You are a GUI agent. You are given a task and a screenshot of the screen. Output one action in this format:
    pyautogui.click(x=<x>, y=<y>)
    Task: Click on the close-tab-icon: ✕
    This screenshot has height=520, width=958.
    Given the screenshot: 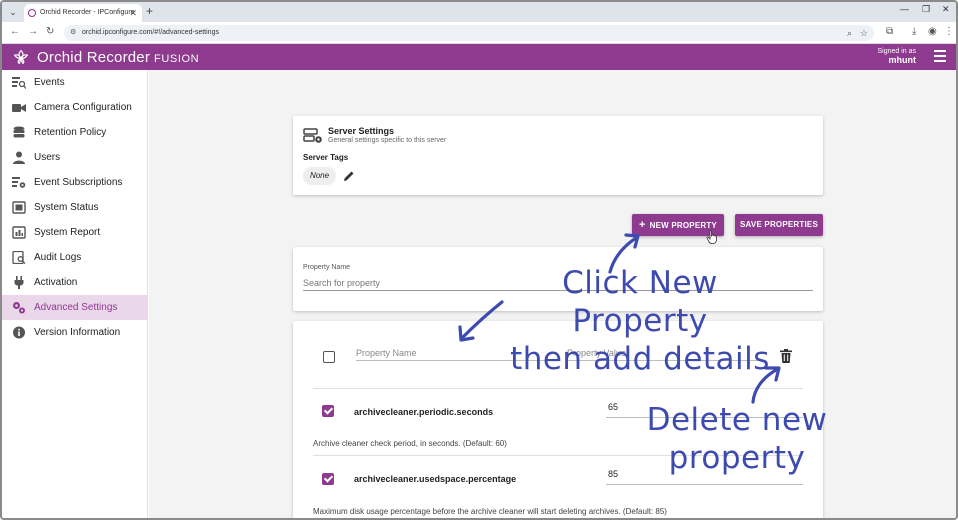 What is the action you would take?
    pyautogui.click(x=133, y=13)
    